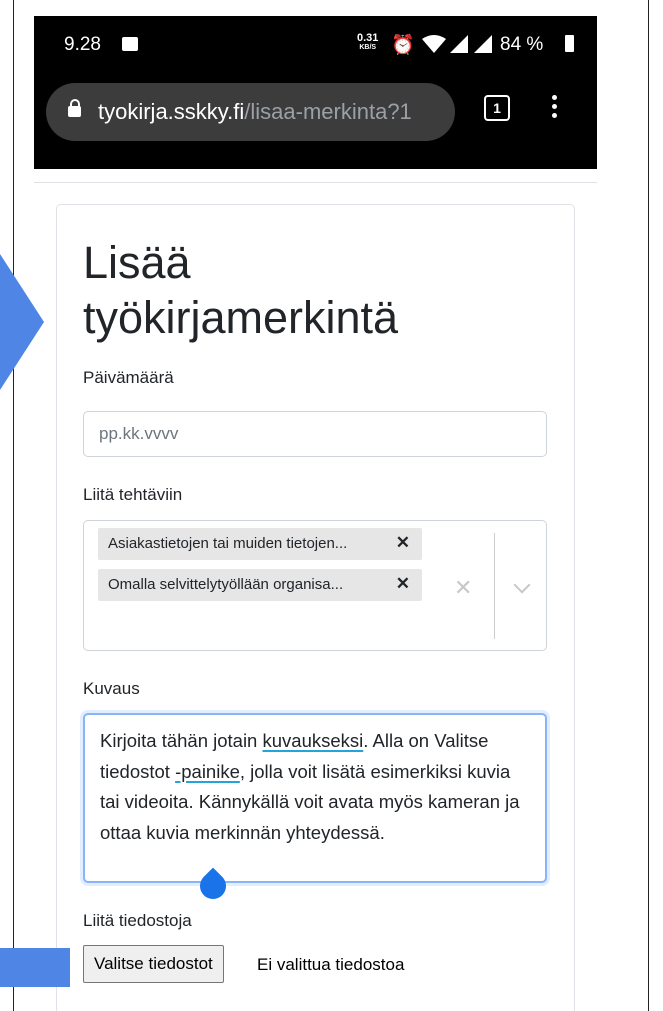 Image resolution: width=663 pixels, height=1011 pixels. Describe the element at coordinates (367, 43) in the screenshot. I see `network-speed: 0.31 KB/S` at that location.